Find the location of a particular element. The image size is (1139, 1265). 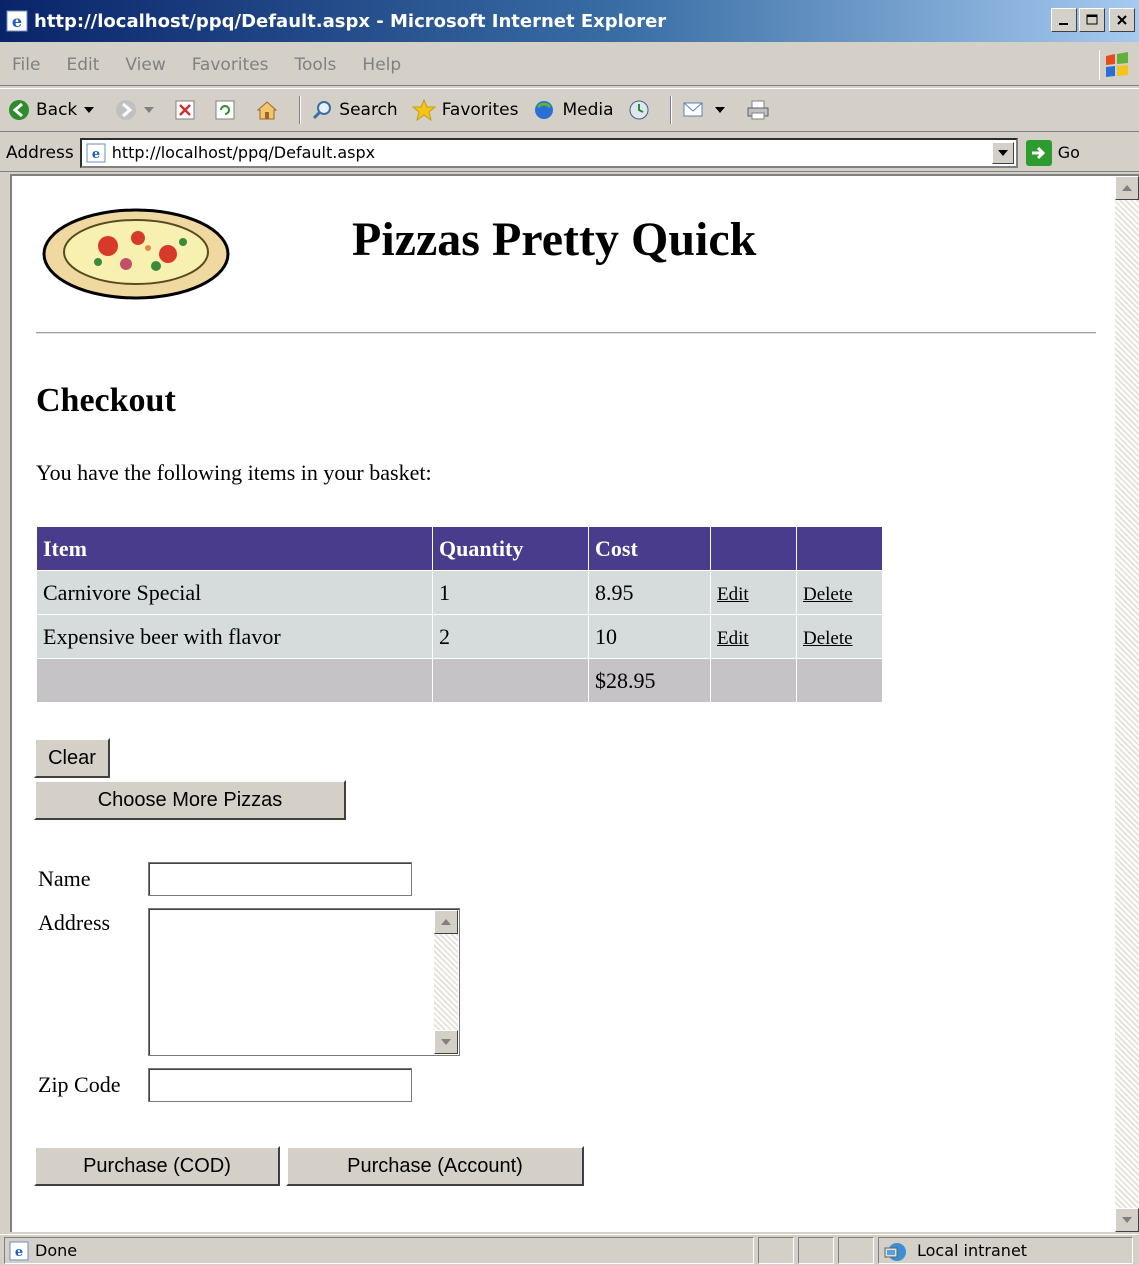

search-icon is located at coordinates (322, 110).